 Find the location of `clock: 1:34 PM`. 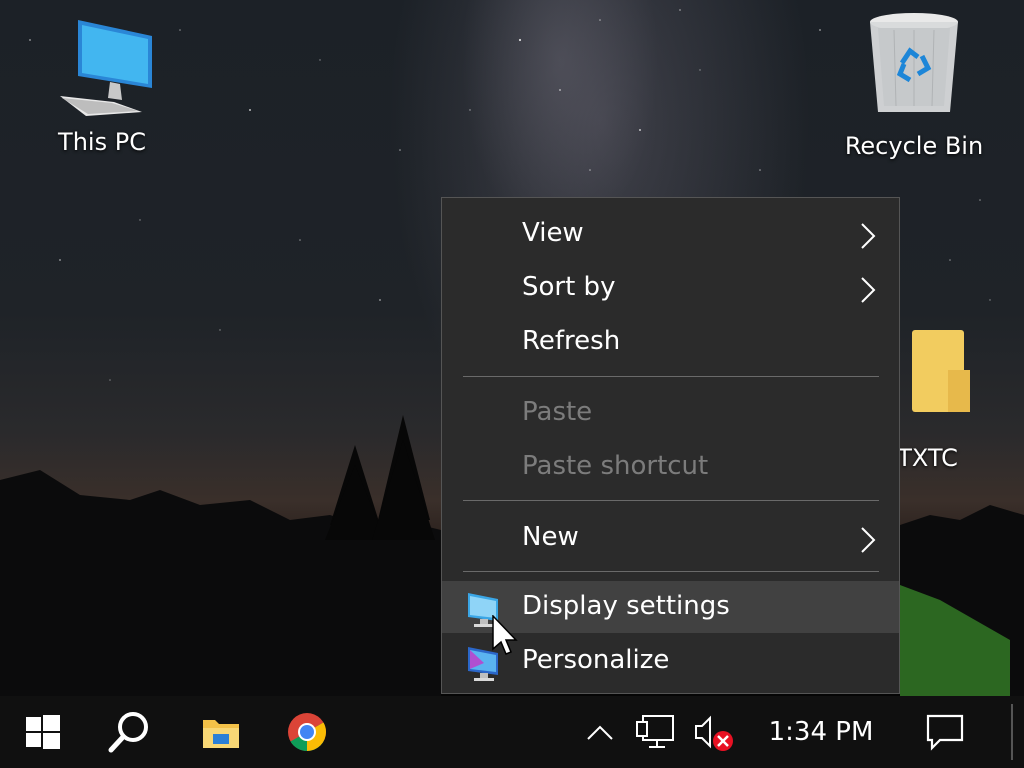

clock: 1:34 PM is located at coordinates (821, 732).